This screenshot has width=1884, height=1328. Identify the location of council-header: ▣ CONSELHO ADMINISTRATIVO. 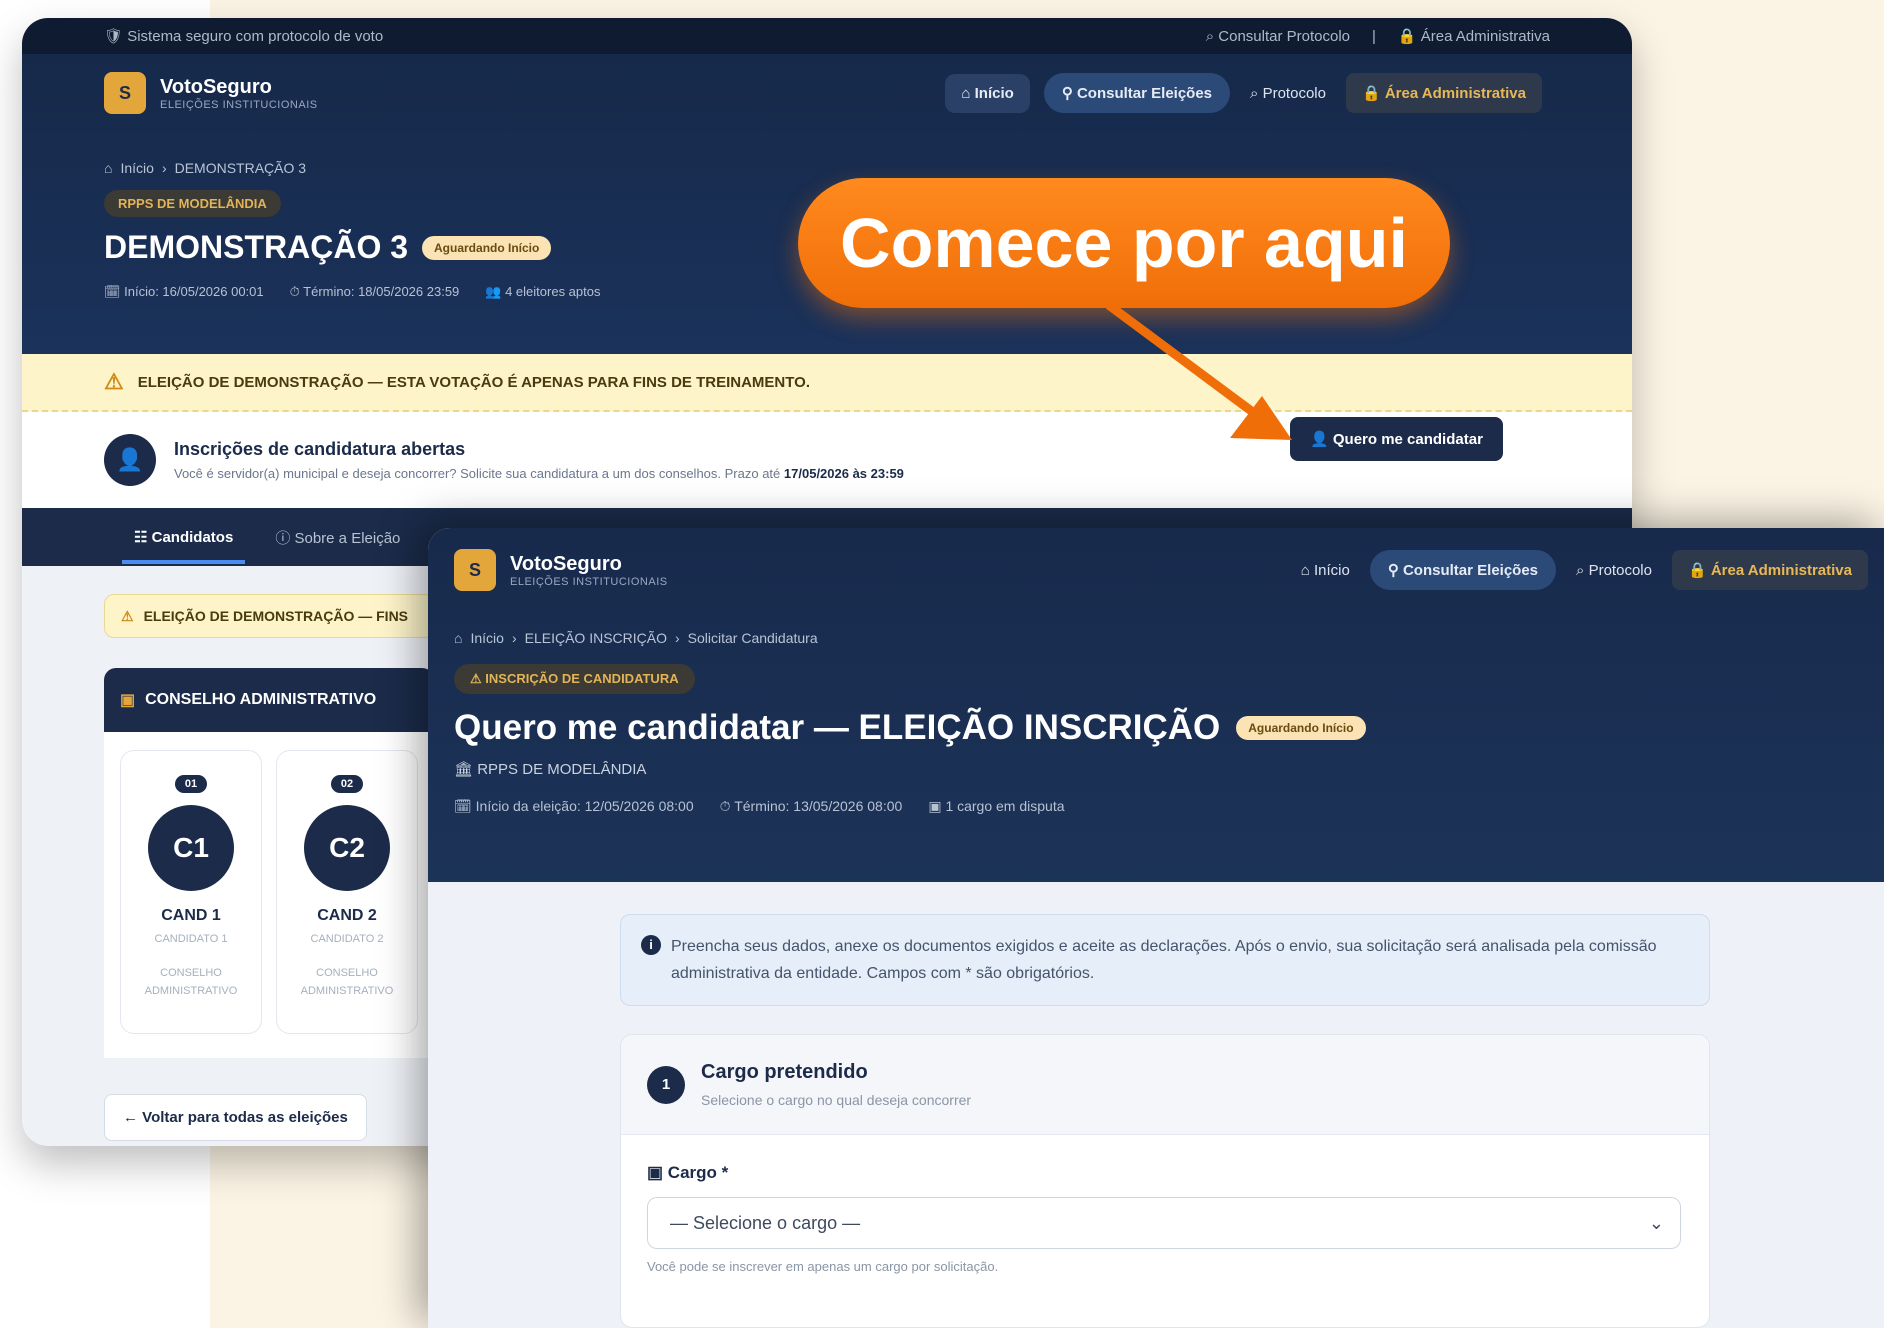
(269, 700).